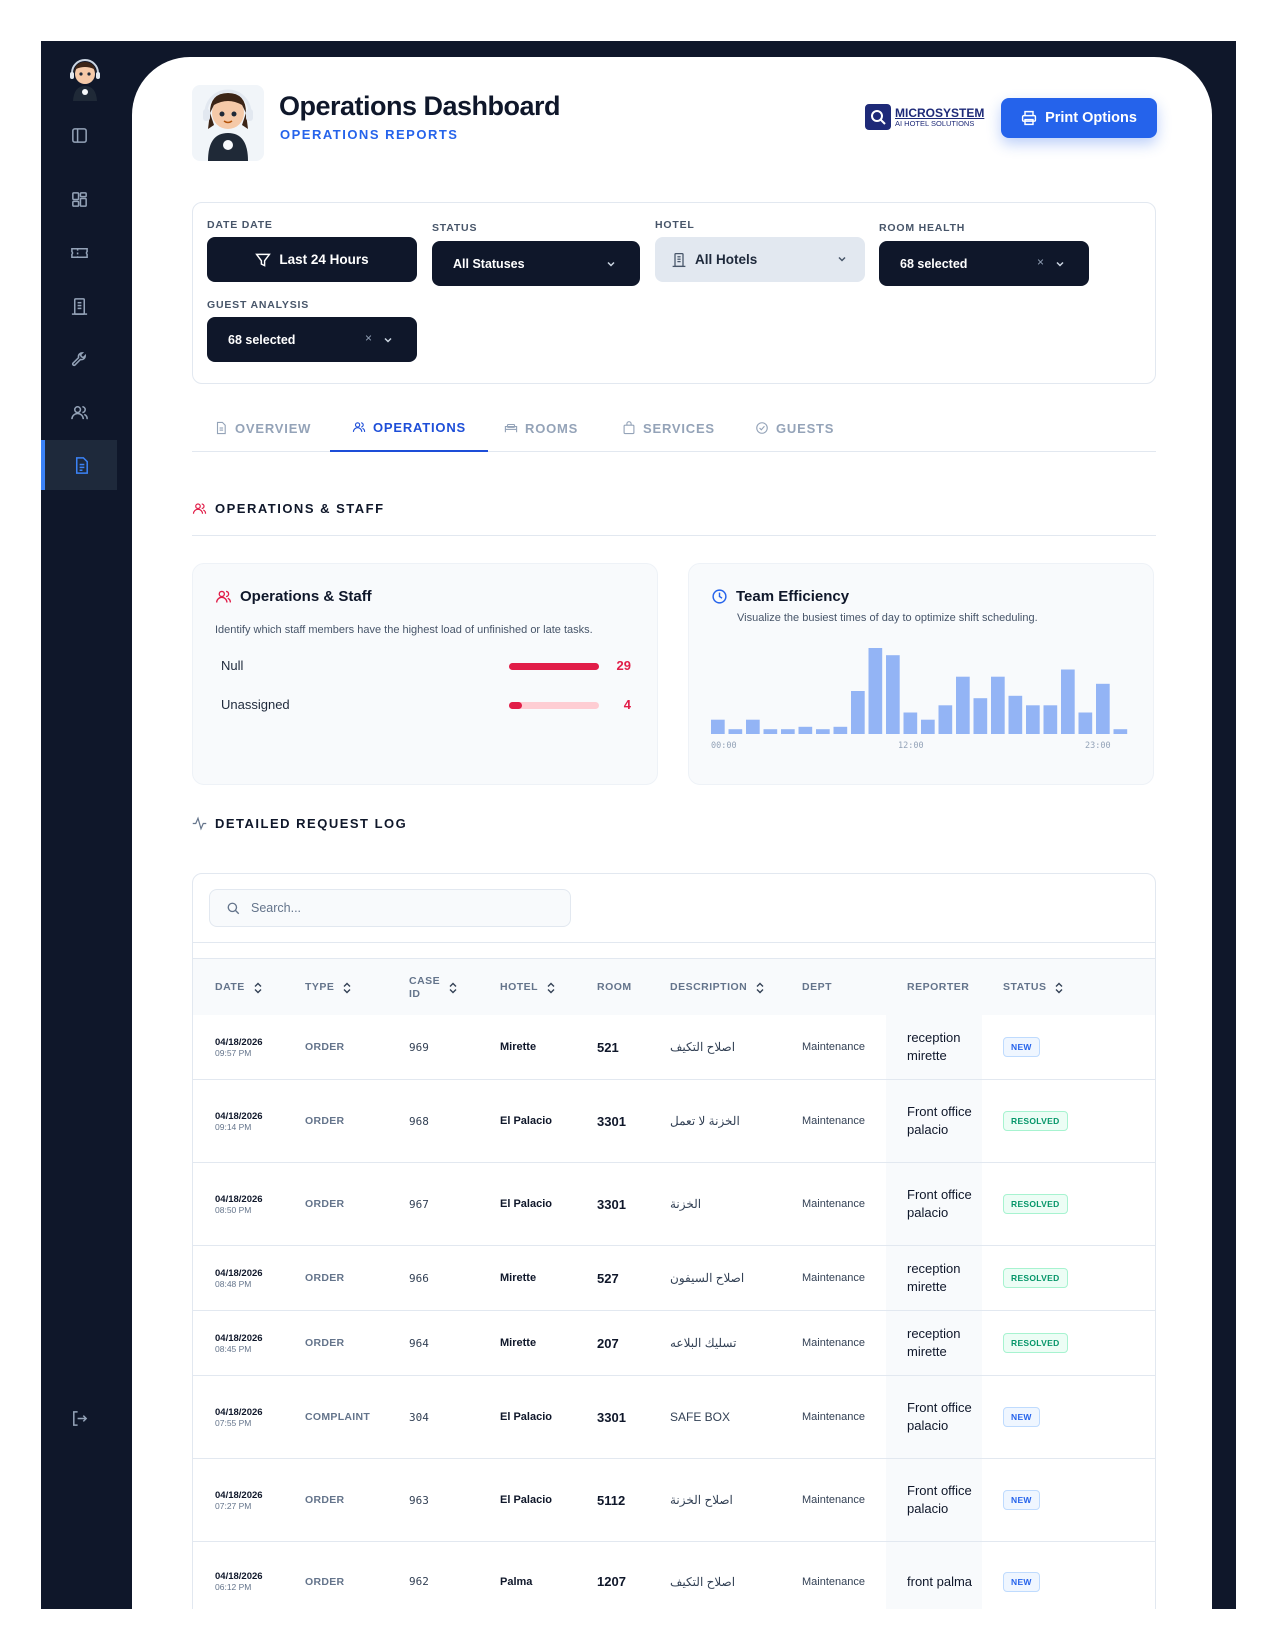 Image resolution: width=1275 pixels, height=1650 pixels. What do you see at coordinates (629, 428) in the screenshot?
I see `bag-icon` at bounding box center [629, 428].